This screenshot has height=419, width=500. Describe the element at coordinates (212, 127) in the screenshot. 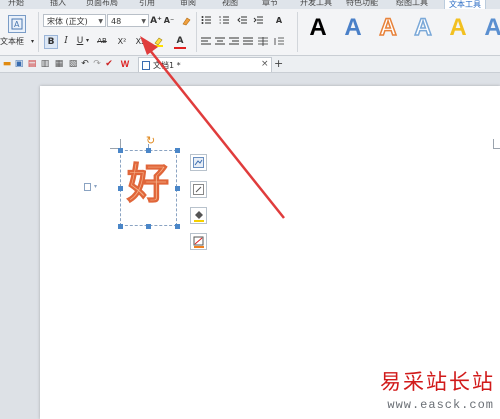

I see `annotation-arrow` at that location.